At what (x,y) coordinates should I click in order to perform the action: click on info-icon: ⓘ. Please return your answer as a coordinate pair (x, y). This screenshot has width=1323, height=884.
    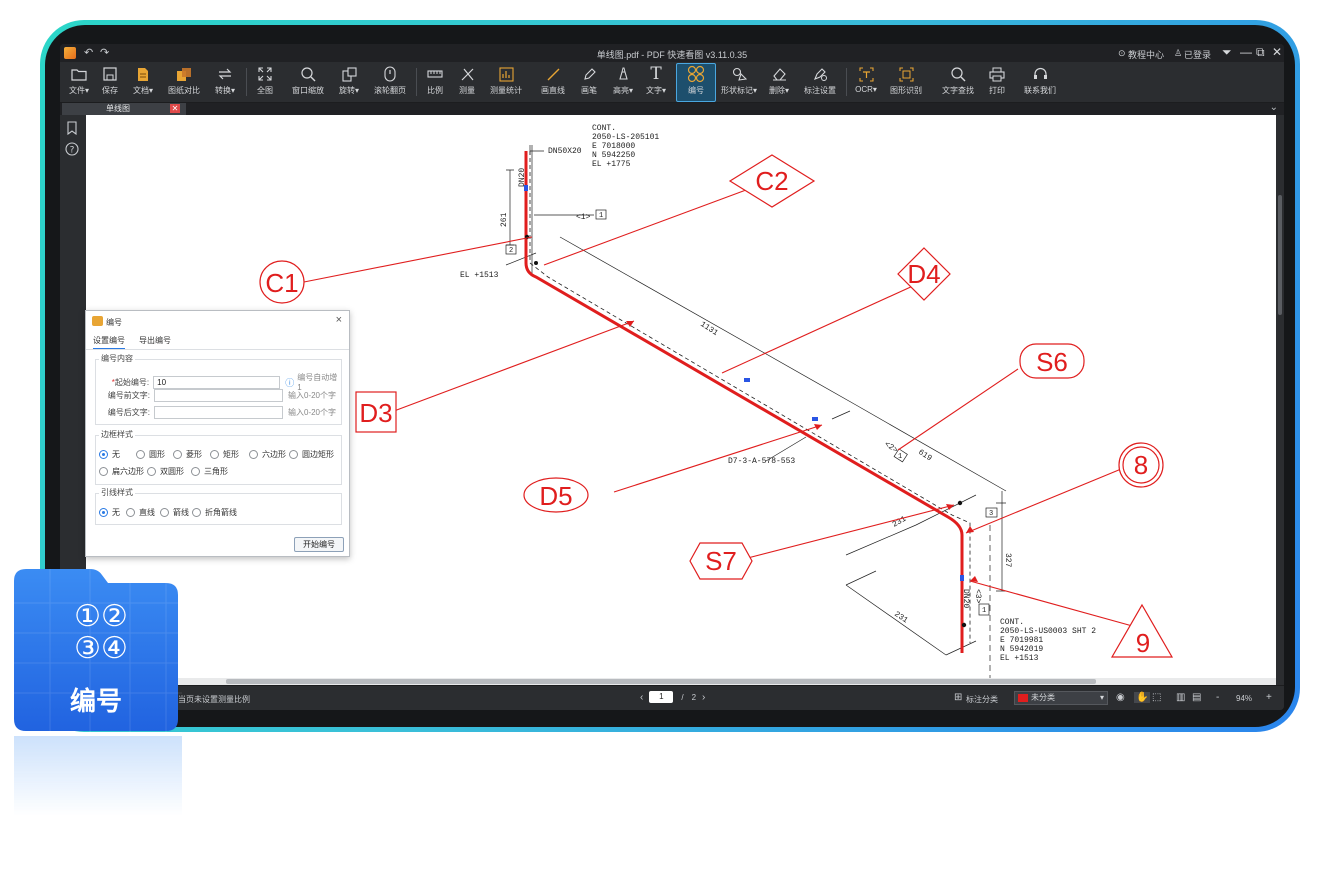
    Looking at the image, I should click on (290, 382).